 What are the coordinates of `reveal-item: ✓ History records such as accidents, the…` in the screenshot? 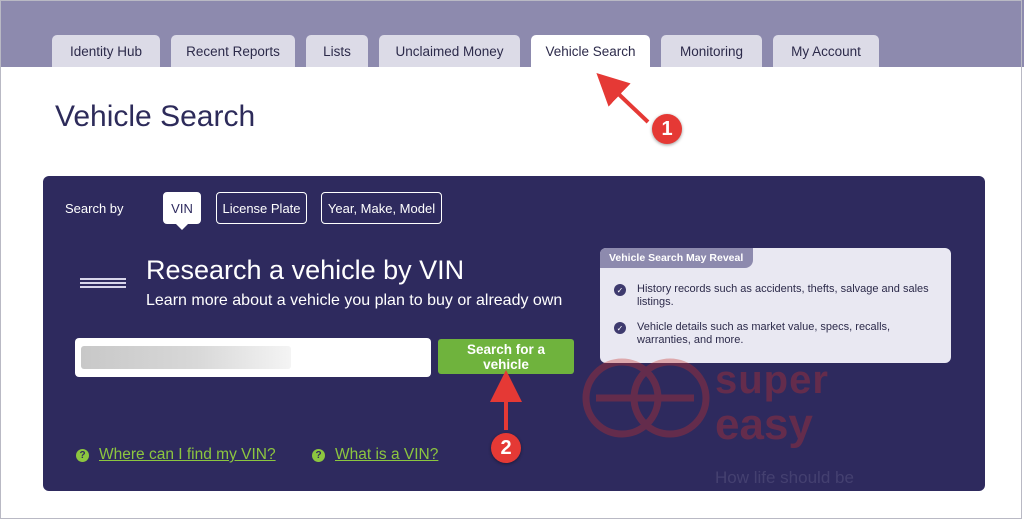 It's located at (774, 296).